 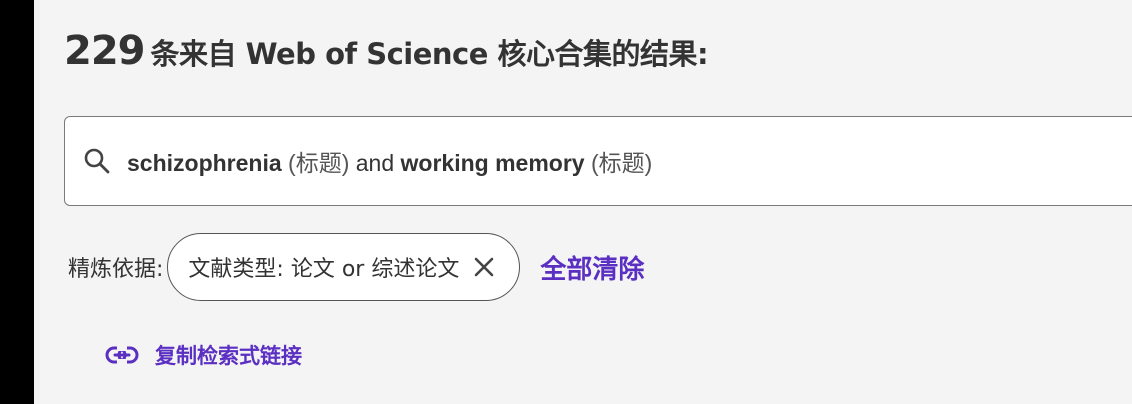 I want to click on query-operator: and, so click(x=375, y=163).